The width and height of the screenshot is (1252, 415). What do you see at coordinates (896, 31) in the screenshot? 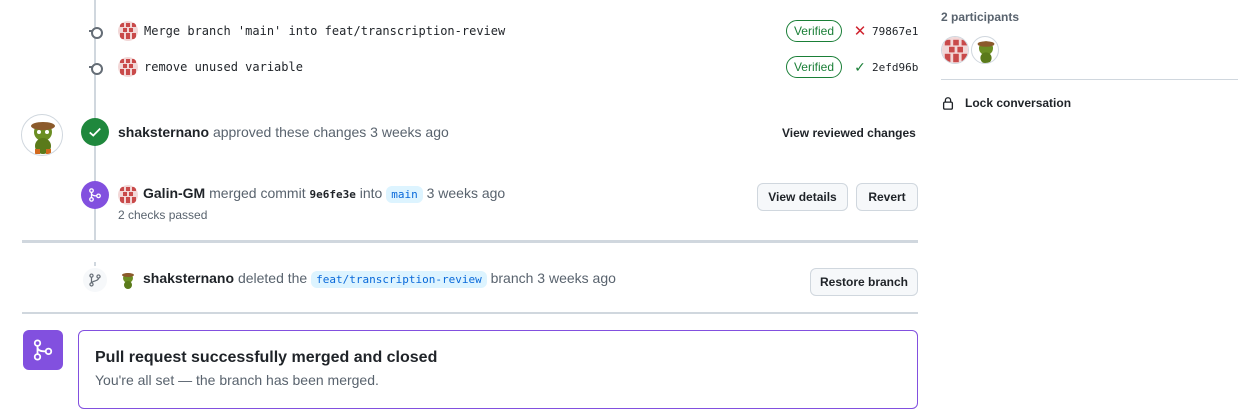
I see `commit-sha: 79867e1` at bounding box center [896, 31].